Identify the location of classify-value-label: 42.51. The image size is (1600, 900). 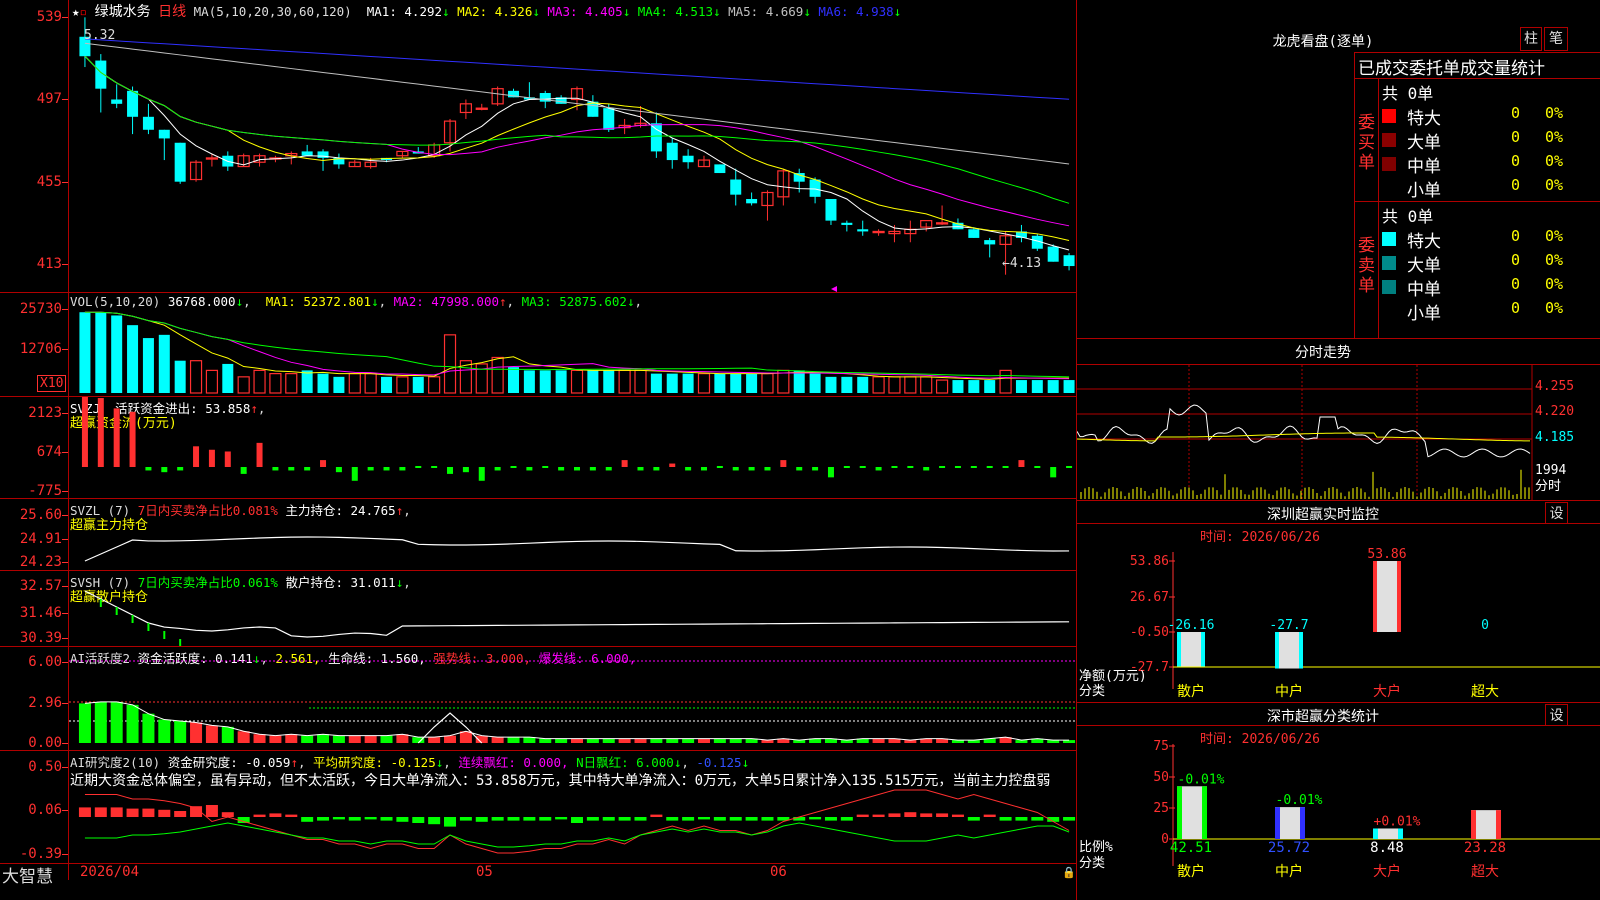
(1191, 848).